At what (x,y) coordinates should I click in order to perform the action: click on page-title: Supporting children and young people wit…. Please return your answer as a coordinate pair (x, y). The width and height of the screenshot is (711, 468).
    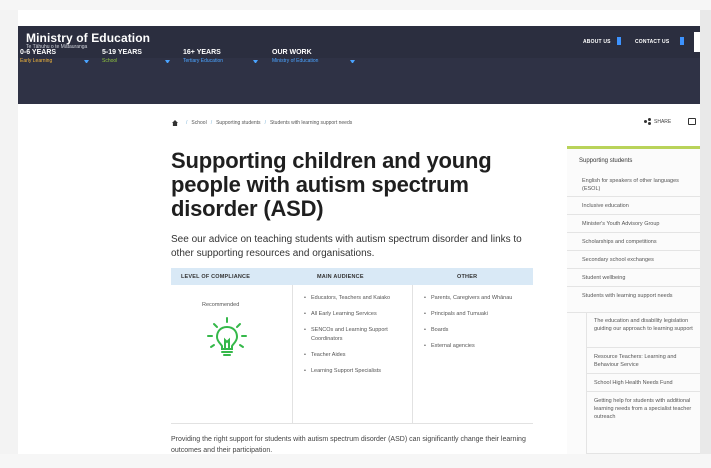
    Looking at the image, I should click on (331, 184).